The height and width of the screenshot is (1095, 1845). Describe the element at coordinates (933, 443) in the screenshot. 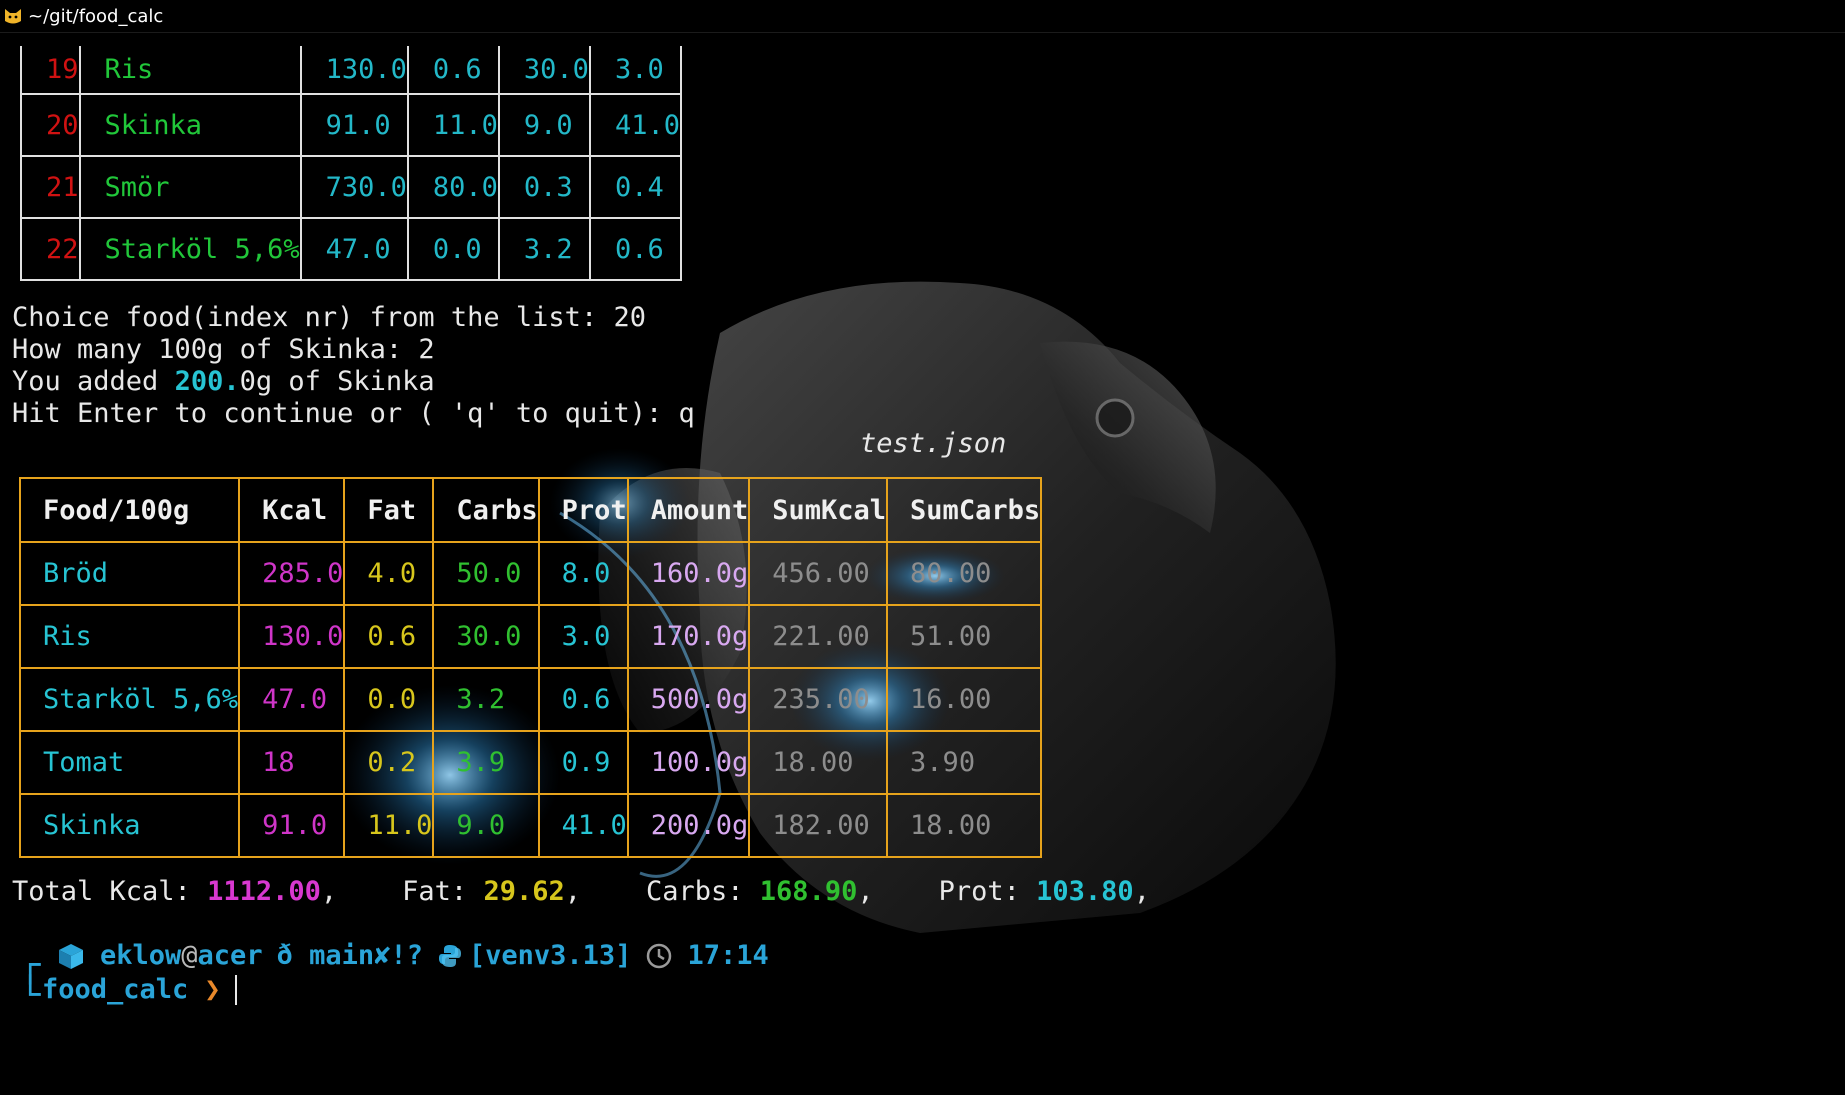

I see `table-caption: test.json` at that location.